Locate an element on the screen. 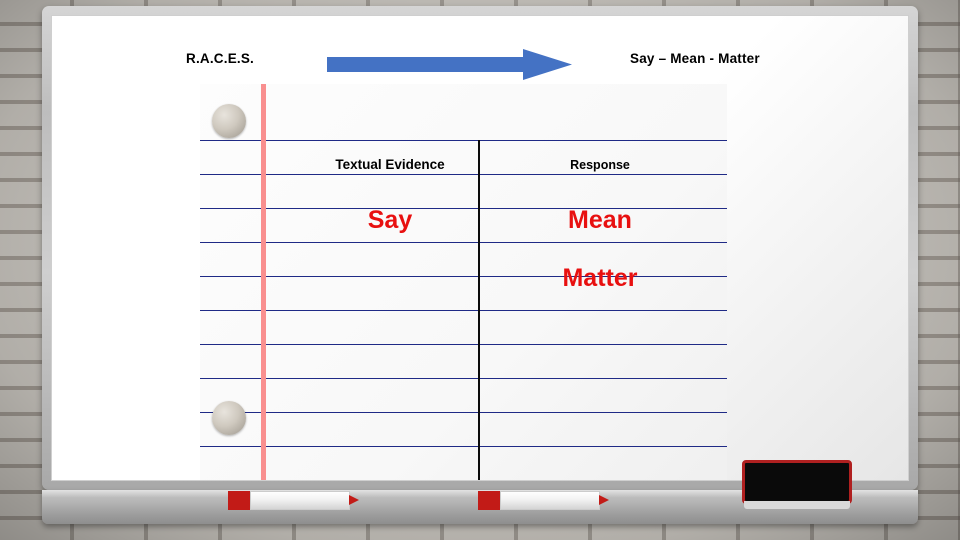 This screenshot has width=960, height=540. entry-mean: Mean is located at coordinates (600, 220).